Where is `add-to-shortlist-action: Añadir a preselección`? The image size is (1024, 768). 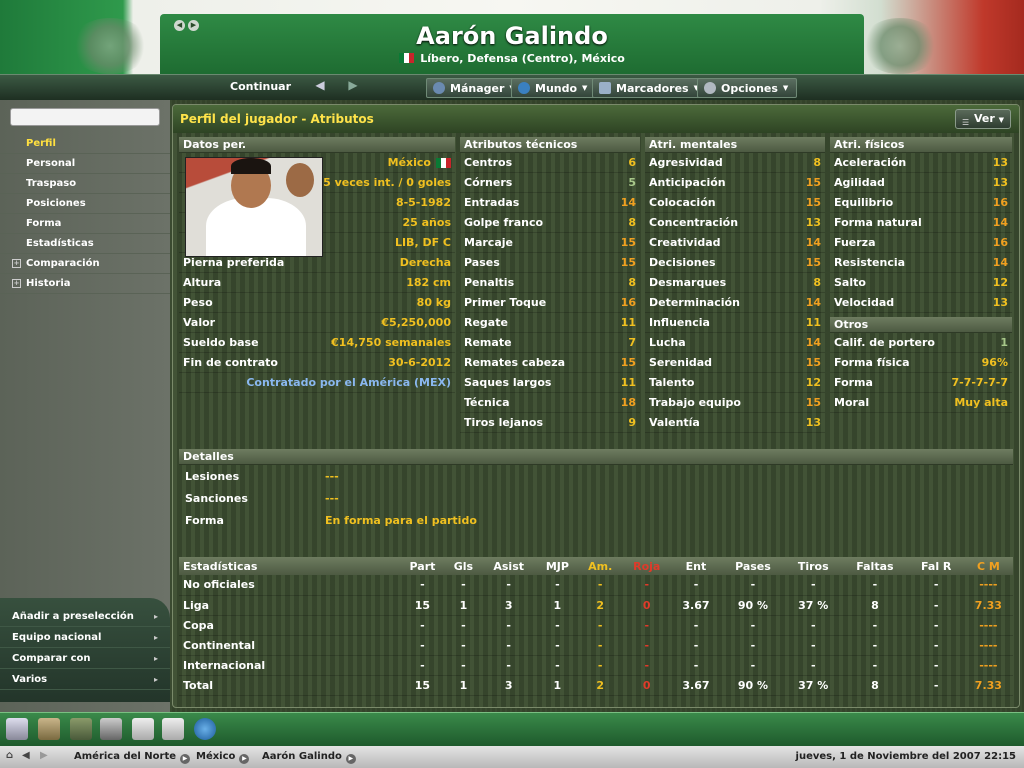 add-to-shortlist-action: Añadir a preselección is located at coordinates (85, 616).